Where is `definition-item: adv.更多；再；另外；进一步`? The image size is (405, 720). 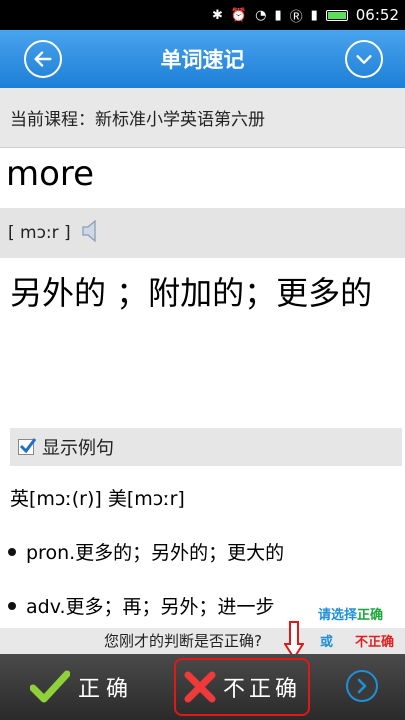 definition-item: adv.更多；再；另外；进一步 is located at coordinates (141, 605).